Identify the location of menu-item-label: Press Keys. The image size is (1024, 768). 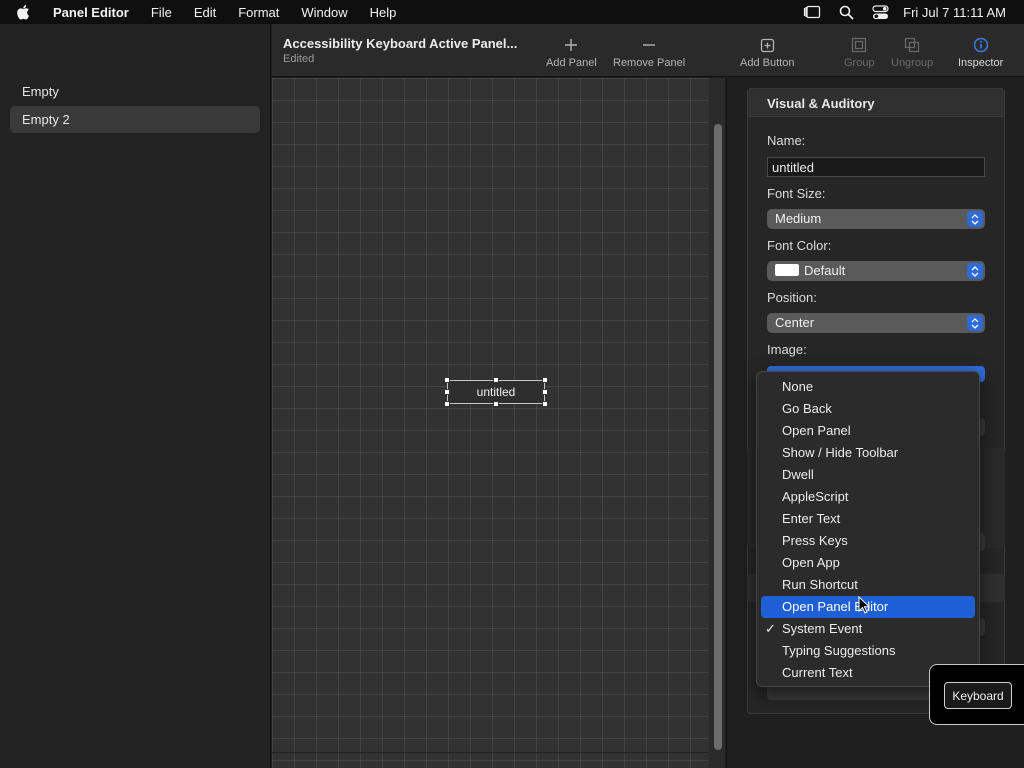
(815, 540).